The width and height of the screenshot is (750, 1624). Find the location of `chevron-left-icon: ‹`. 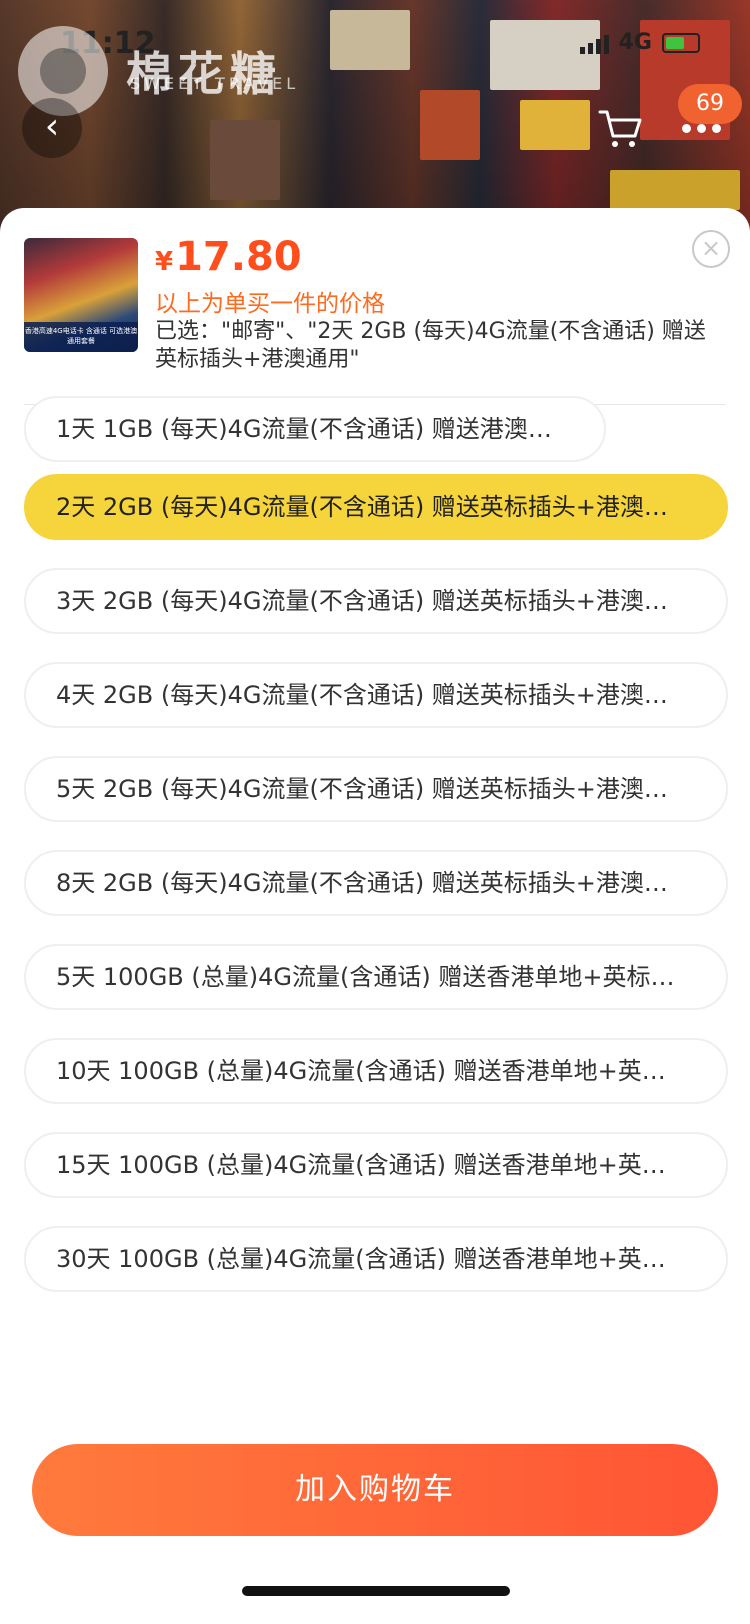

chevron-left-icon: ‹ is located at coordinates (52, 126).